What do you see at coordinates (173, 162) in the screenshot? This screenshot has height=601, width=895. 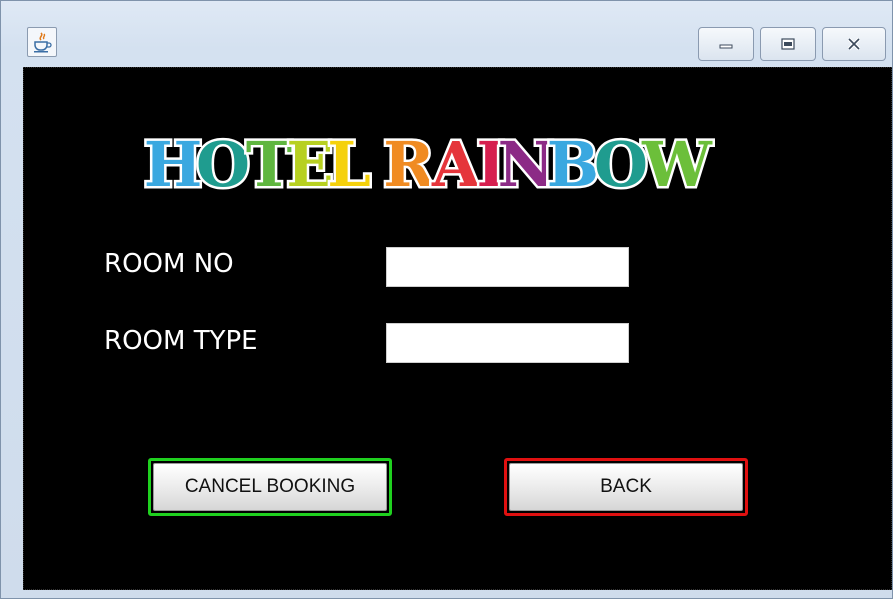 I see `logo-letter: H` at bounding box center [173, 162].